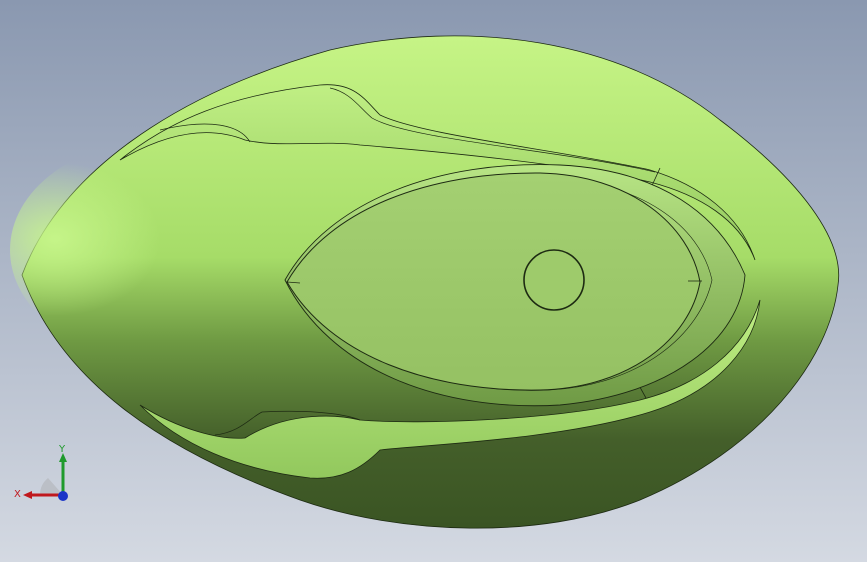 This screenshot has height=562, width=867. What do you see at coordinates (63, 496) in the screenshot?
I see `z-axis-icon` at bounding box center [63, 496].